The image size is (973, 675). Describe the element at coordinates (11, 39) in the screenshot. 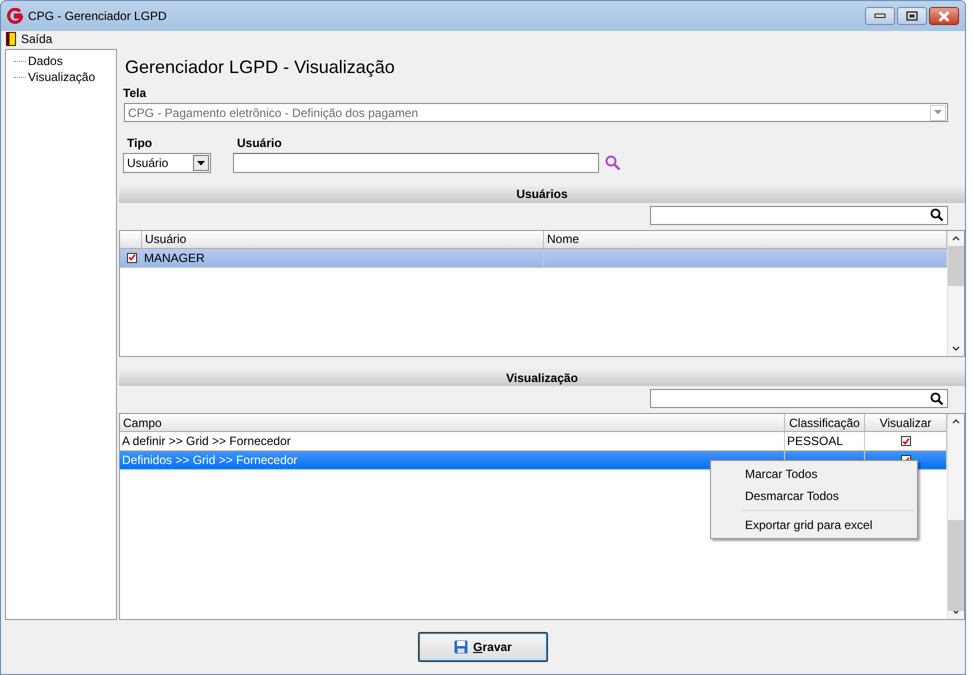

I see `door-icon` at that location.